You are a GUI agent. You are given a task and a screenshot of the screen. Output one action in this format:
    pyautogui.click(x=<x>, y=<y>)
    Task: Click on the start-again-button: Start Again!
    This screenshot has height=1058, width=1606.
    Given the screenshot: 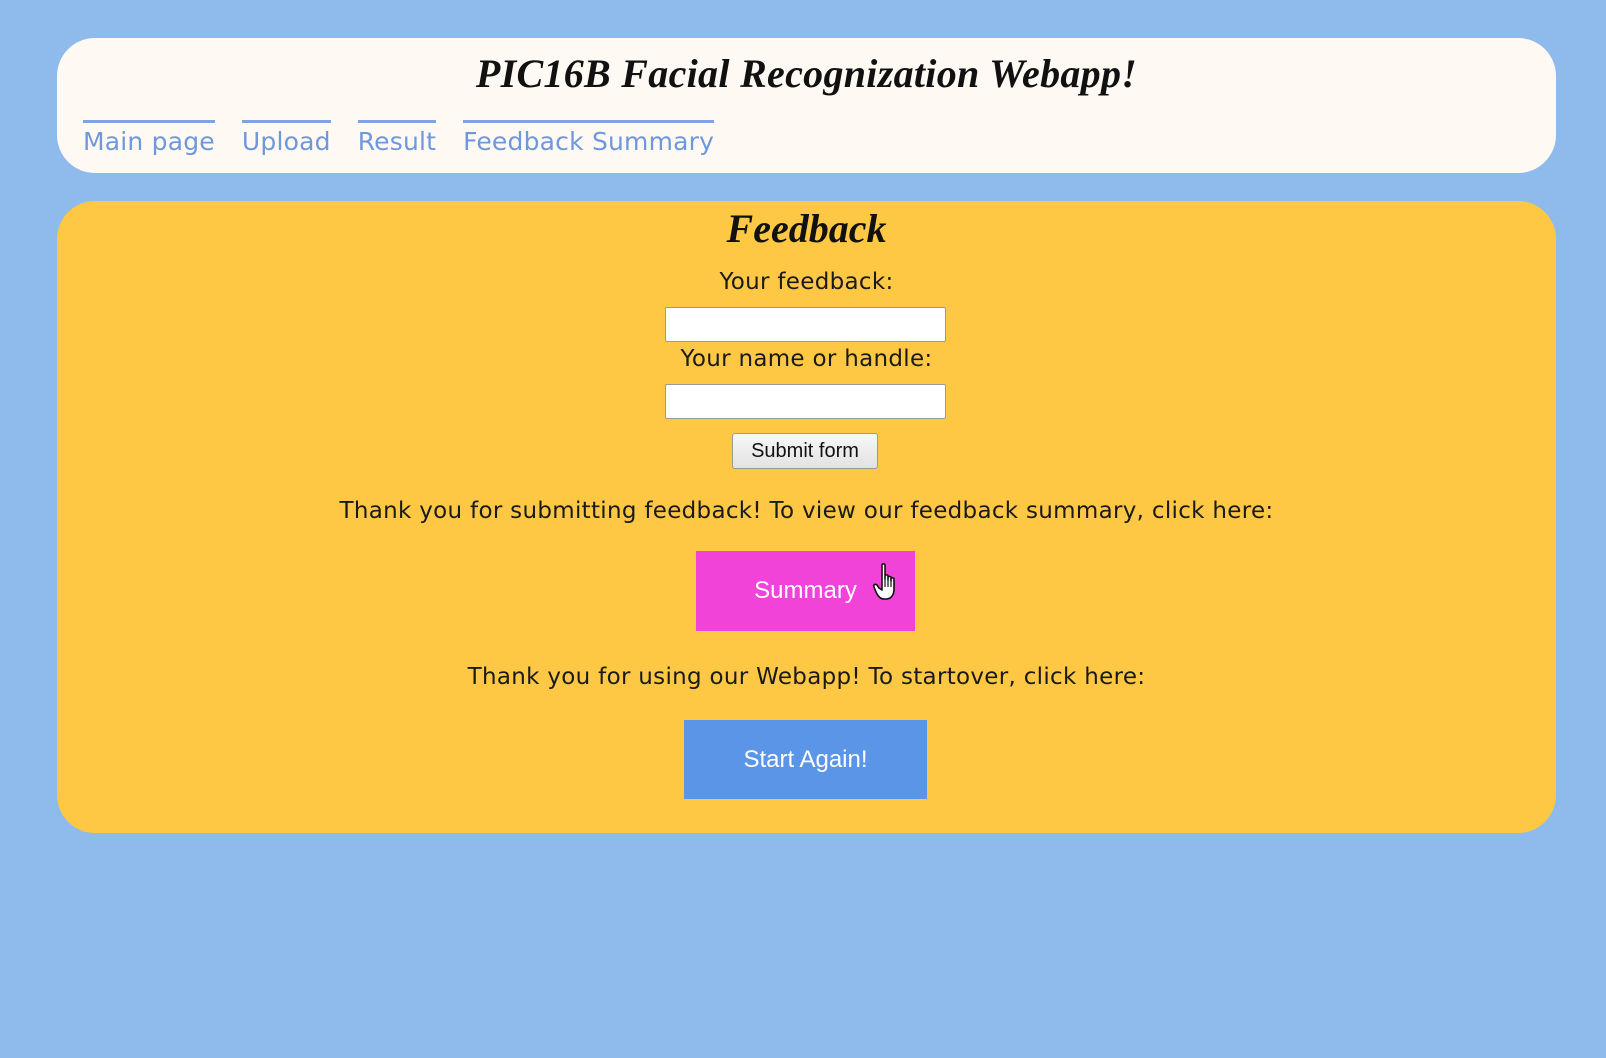 What is the action you would take?
    pyautogui.click(x=805, y=759)
    